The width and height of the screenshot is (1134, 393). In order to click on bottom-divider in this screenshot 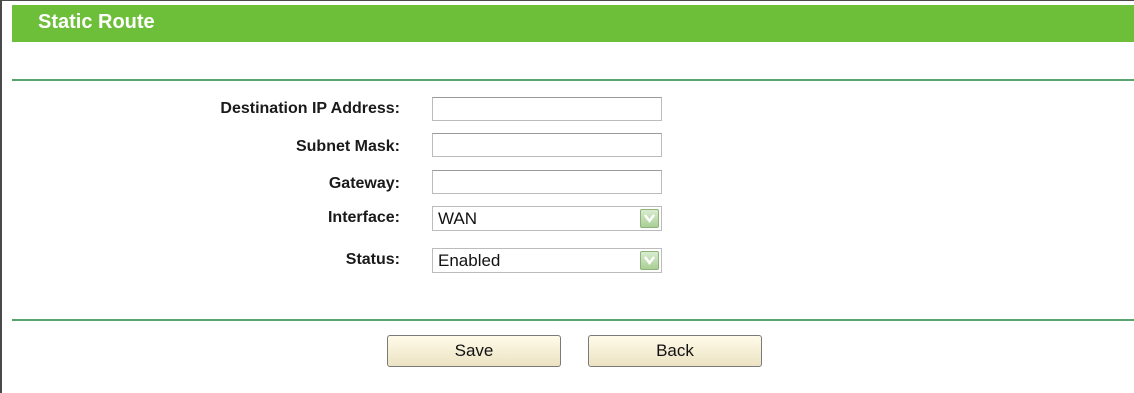, I will do `click(573, 320)`.